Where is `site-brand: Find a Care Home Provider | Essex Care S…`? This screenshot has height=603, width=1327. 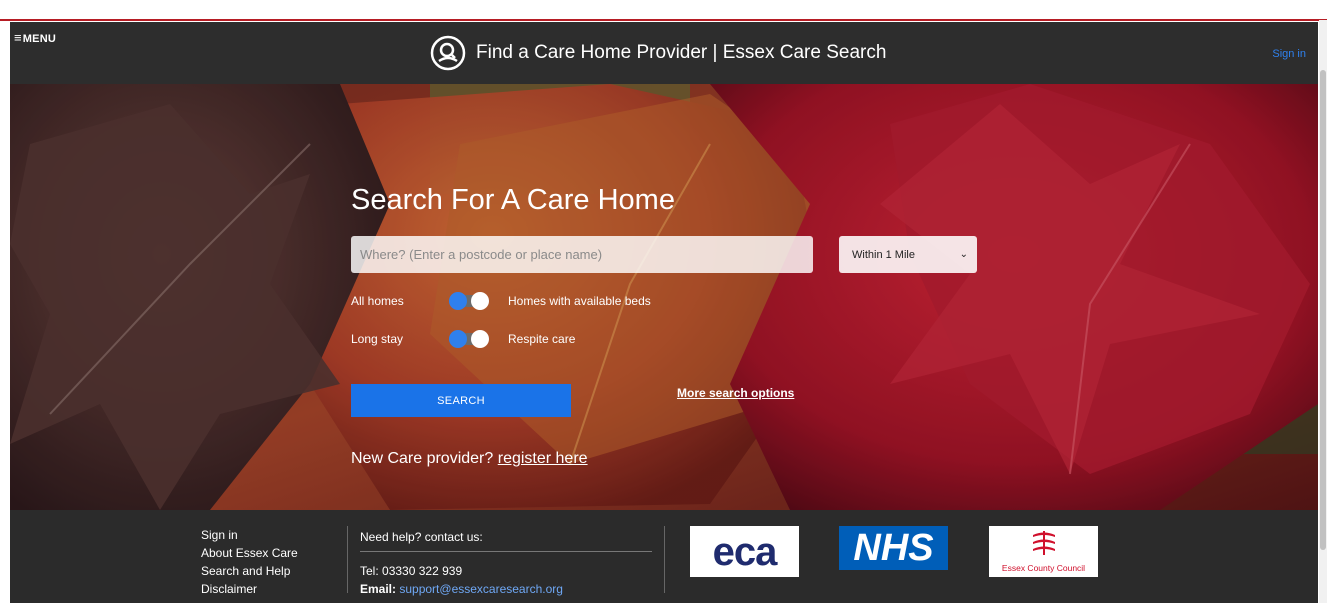
site-brand: Find a Care Home Provider | Essex Care S… is located at coordinates (658, 53).